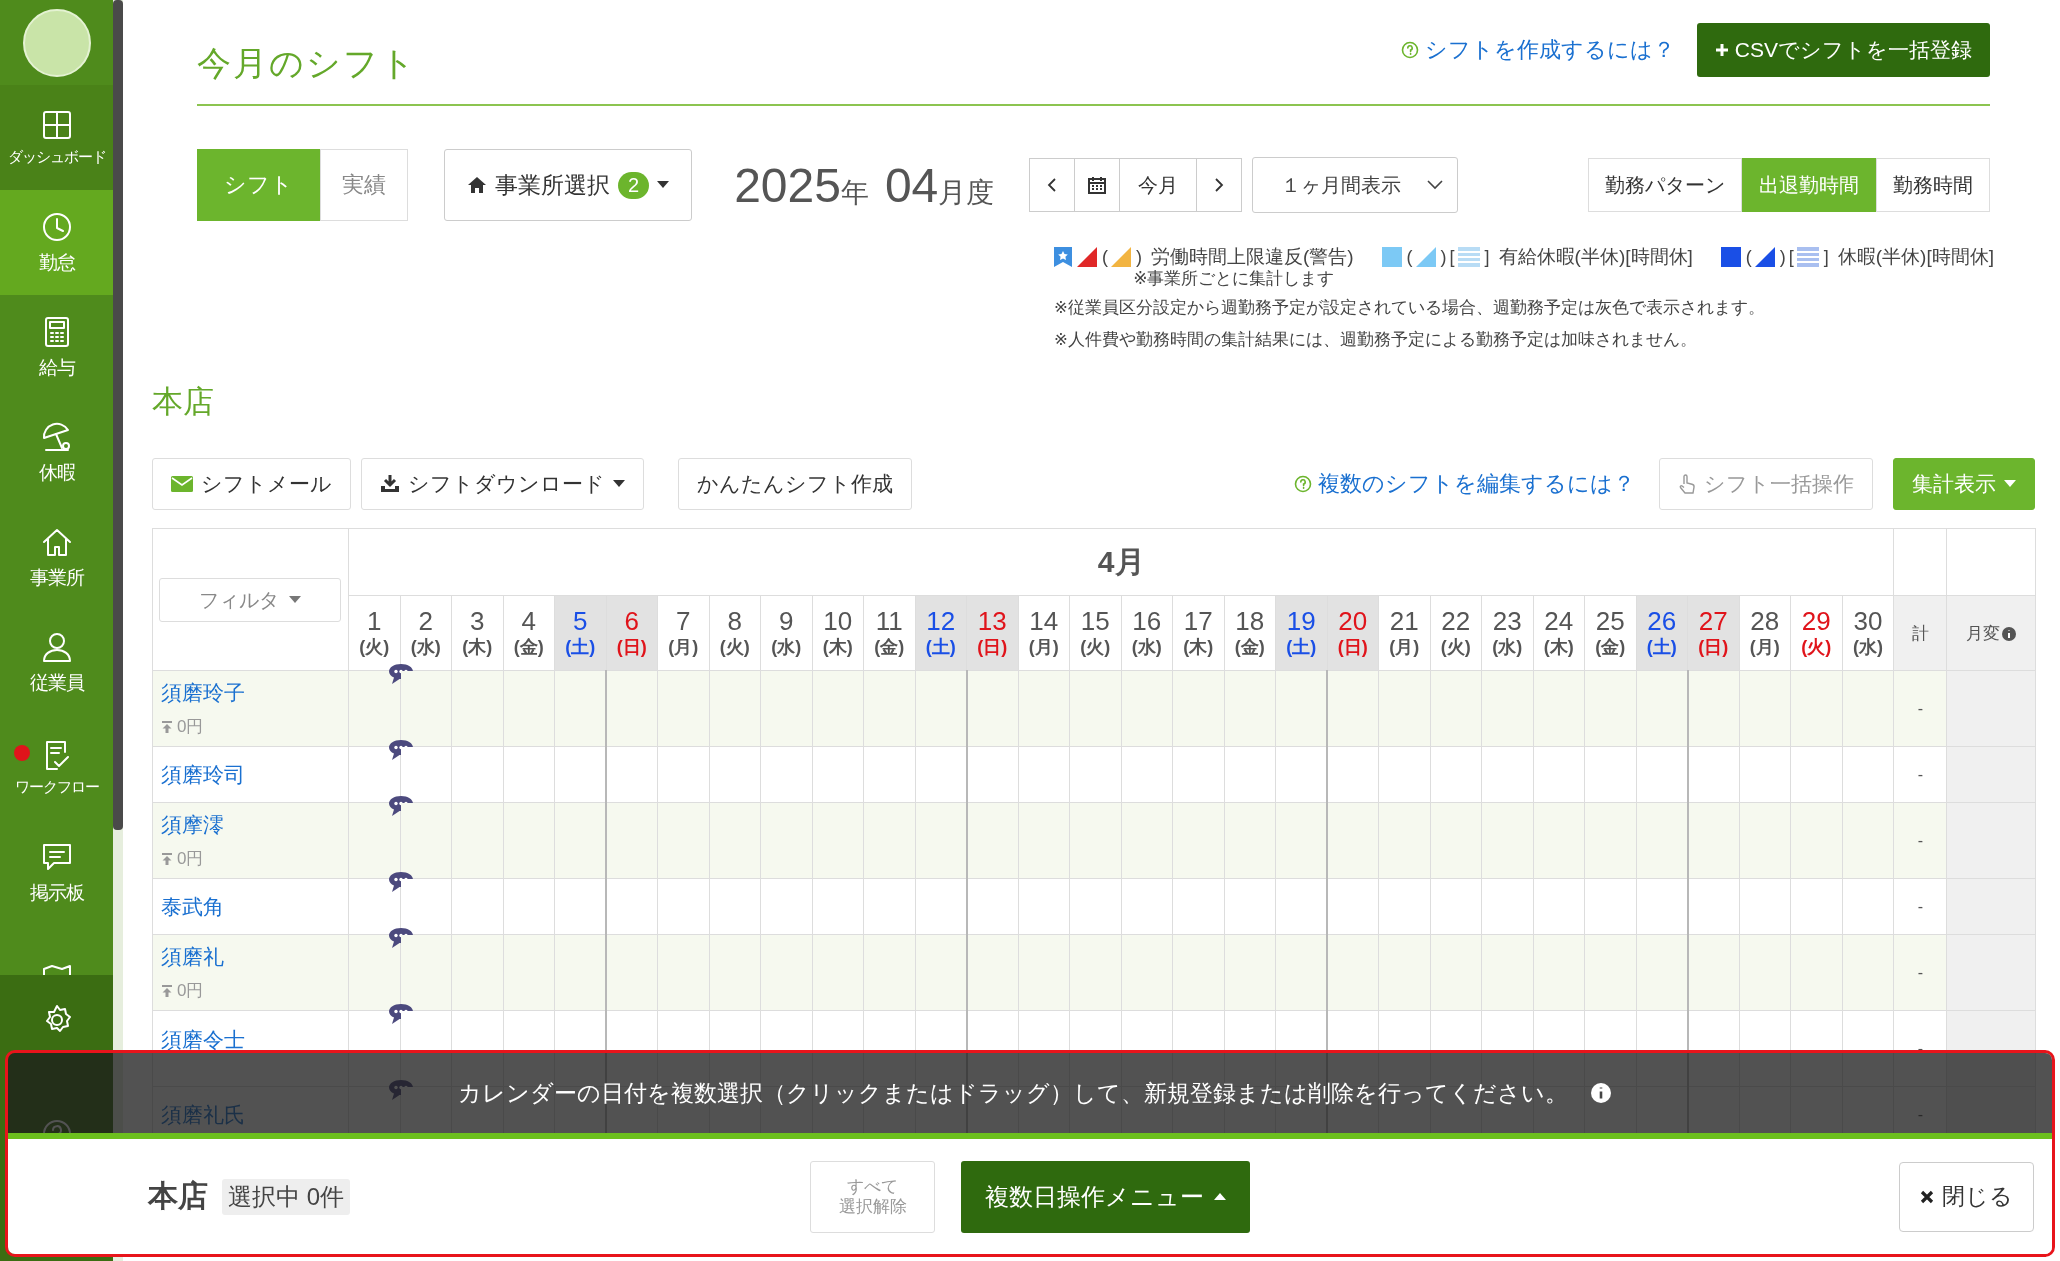  What do you see at coordinates (251, 484) in the screenshot?
I see `shift-mail-button: シフトメール` at bounding box center [251, 484].